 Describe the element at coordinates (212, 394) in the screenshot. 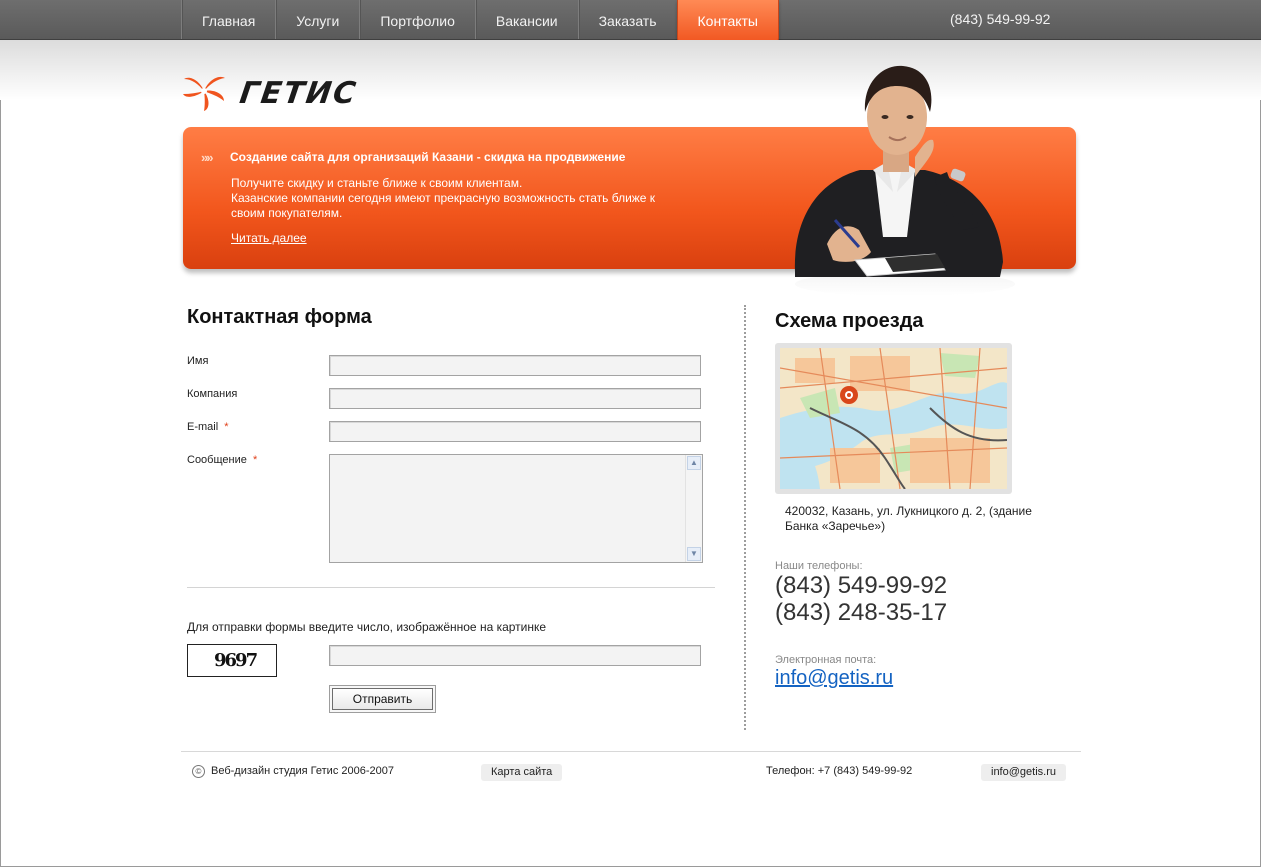

I see `company-label: Компания` at that location.